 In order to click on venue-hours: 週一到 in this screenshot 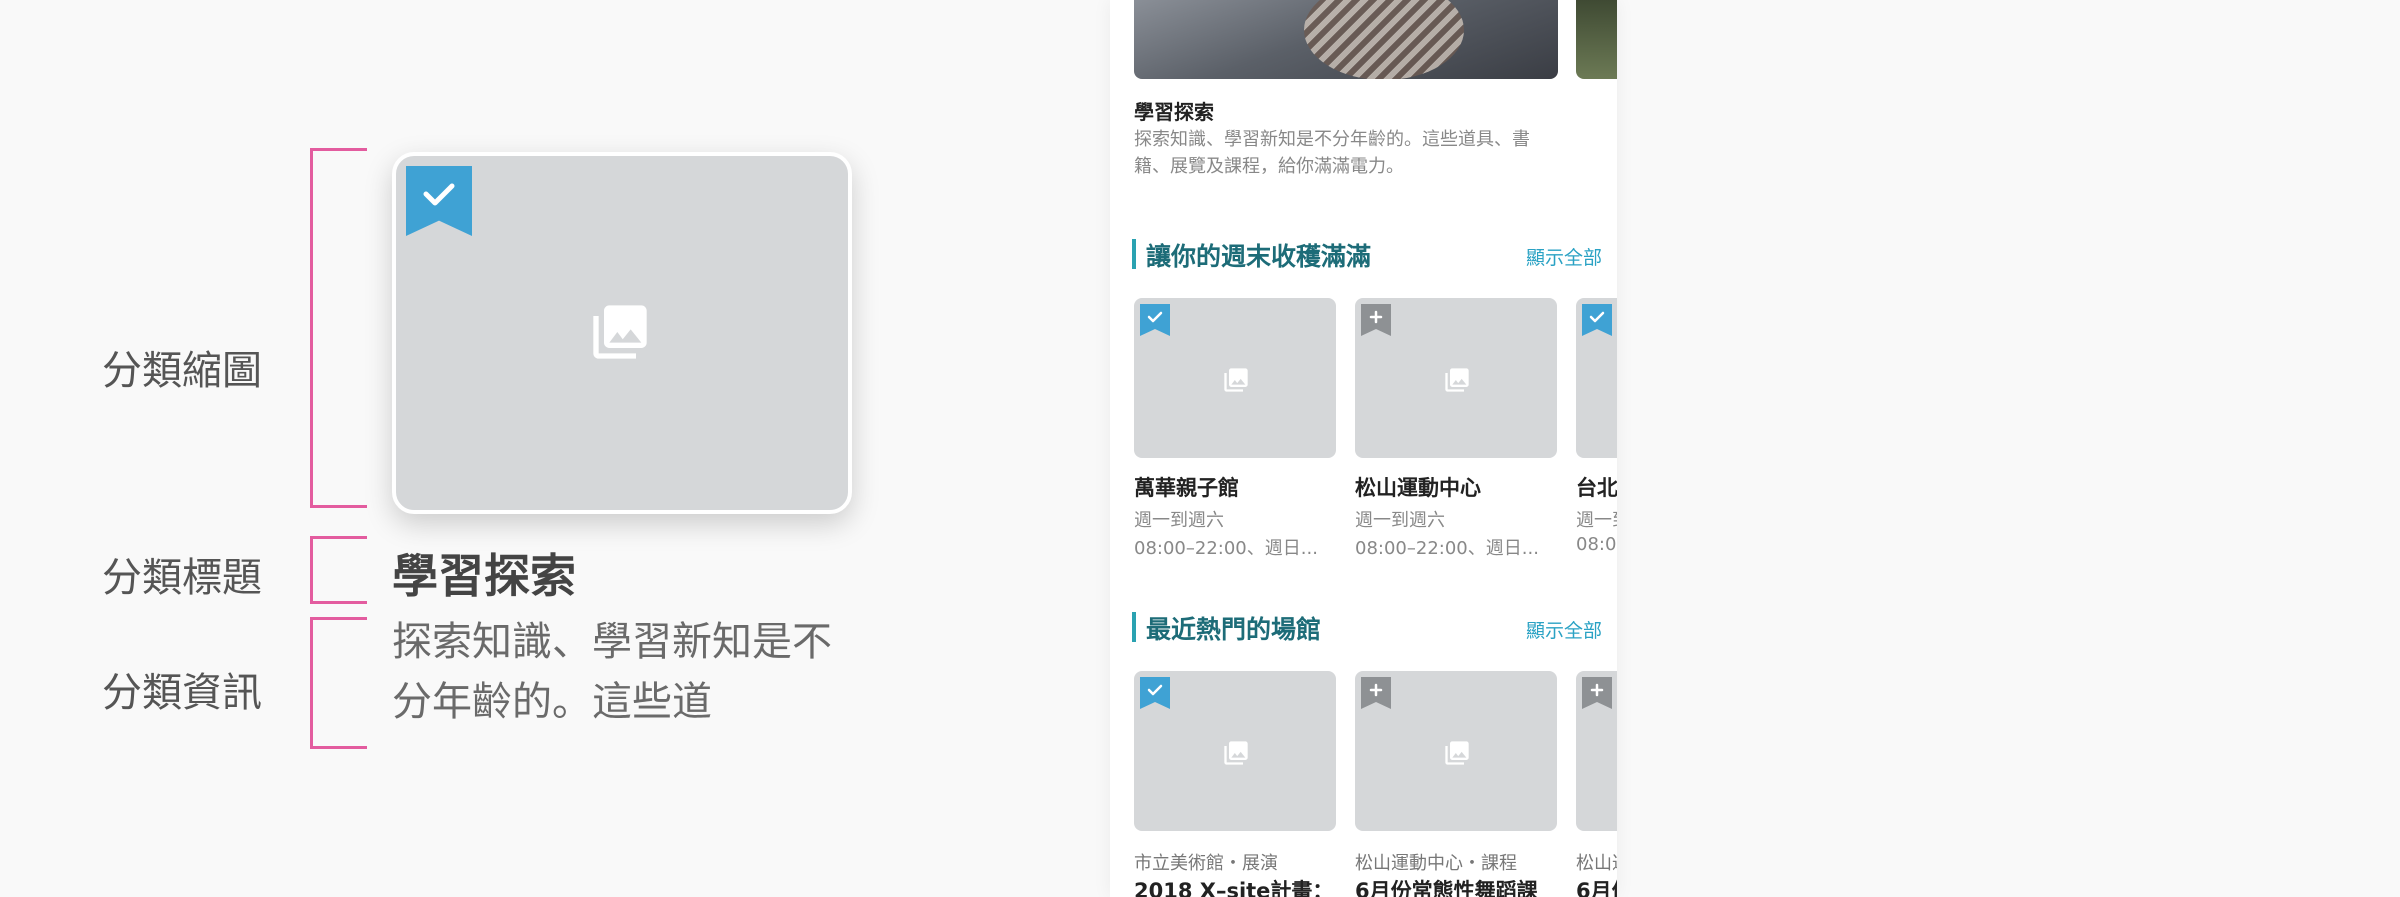, I will do `click(1596, 520)`.